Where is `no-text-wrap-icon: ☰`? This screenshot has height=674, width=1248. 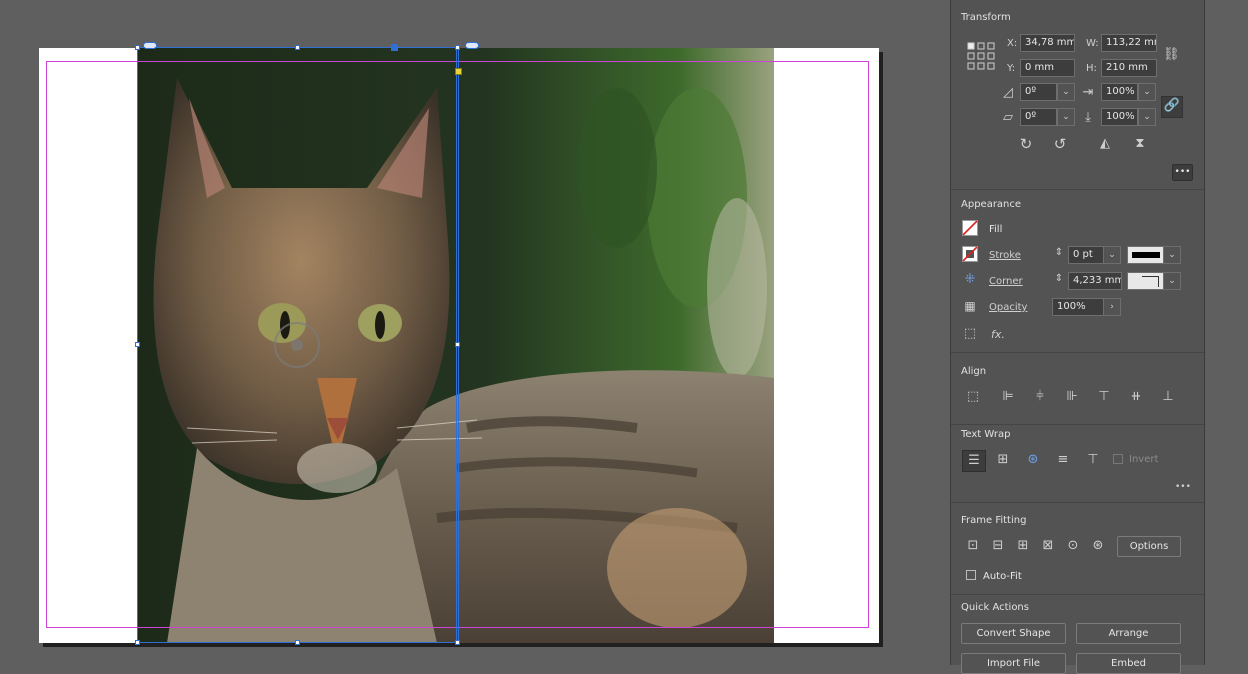
no-text-wrap-icon: ☰ is located at coordinates (974, 461).